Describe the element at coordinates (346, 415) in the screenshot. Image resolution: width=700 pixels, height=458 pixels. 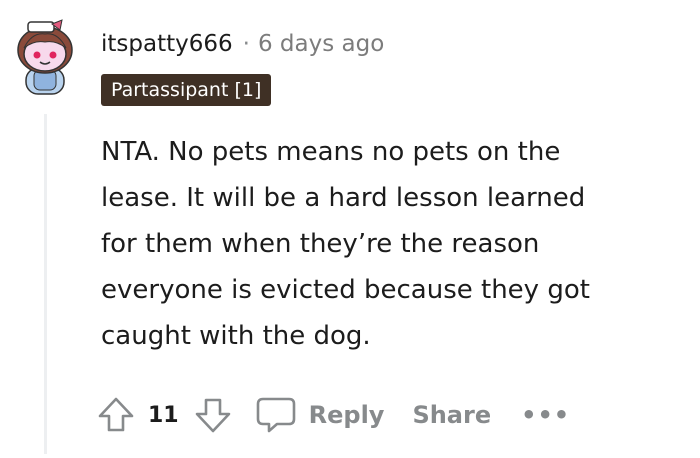
I see `reply-label: Reply` at that location.